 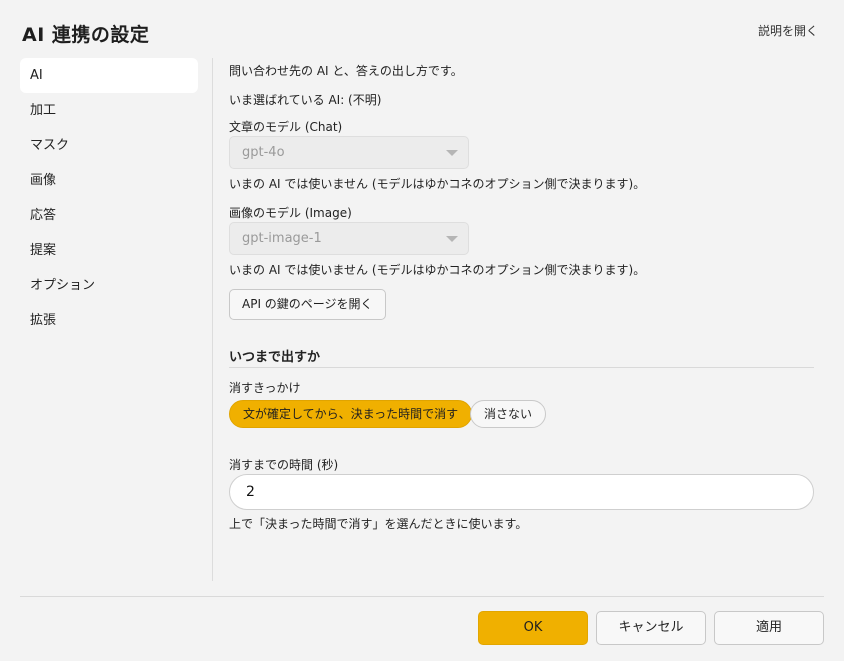 I want to click on ok-button: OK, so click(x=533, y=628).